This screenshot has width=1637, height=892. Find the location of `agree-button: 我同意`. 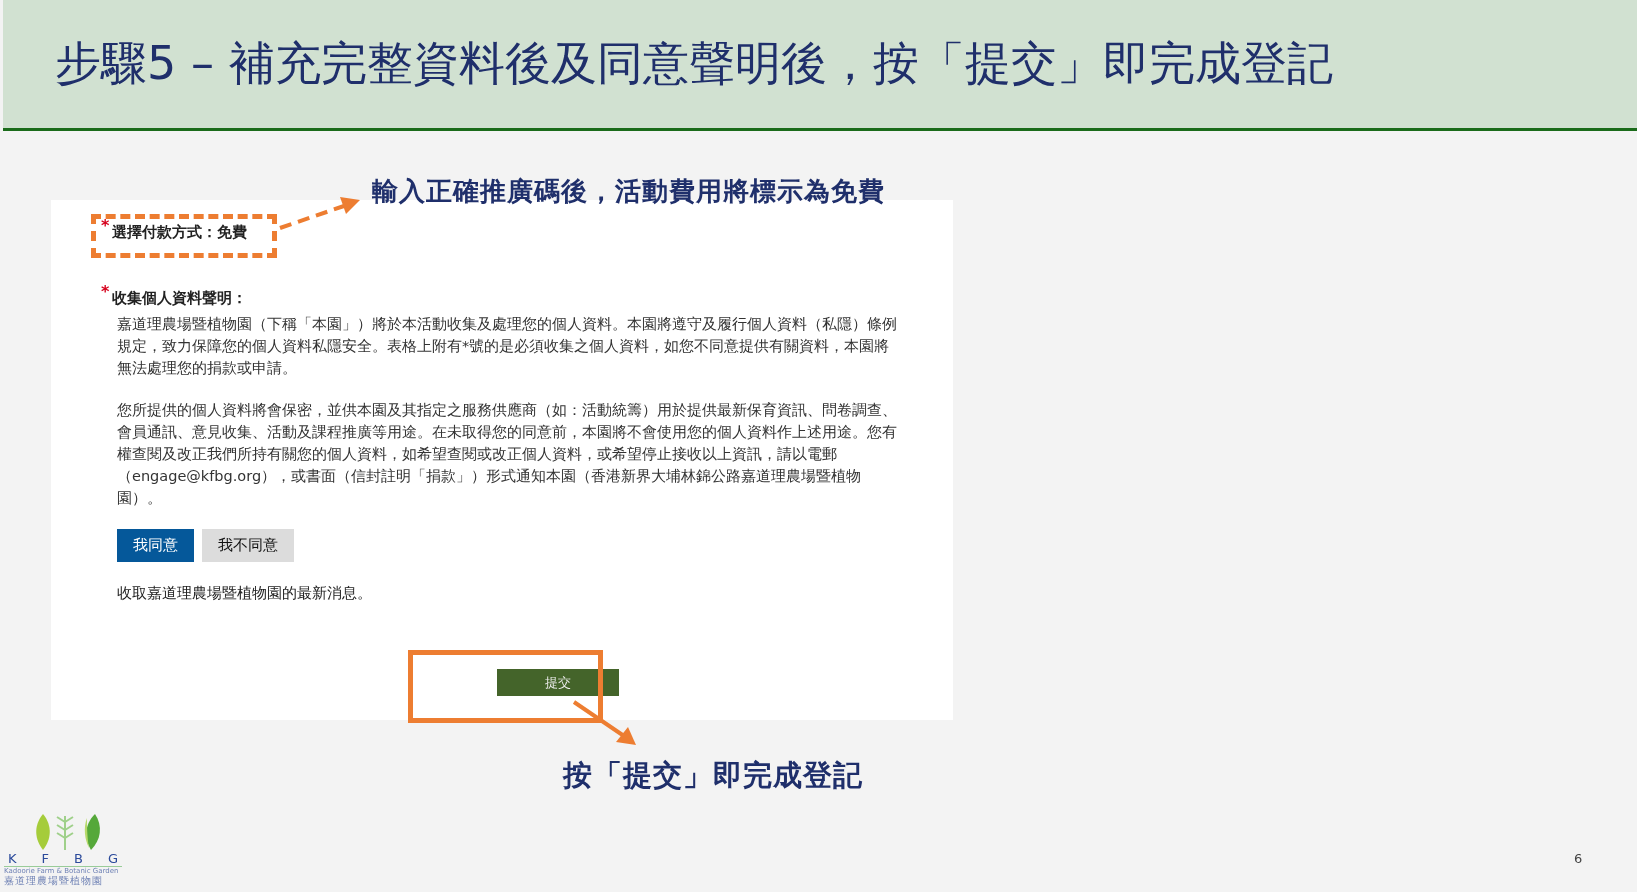

agree-button: 我同意 is located at coordinates (155, 545).